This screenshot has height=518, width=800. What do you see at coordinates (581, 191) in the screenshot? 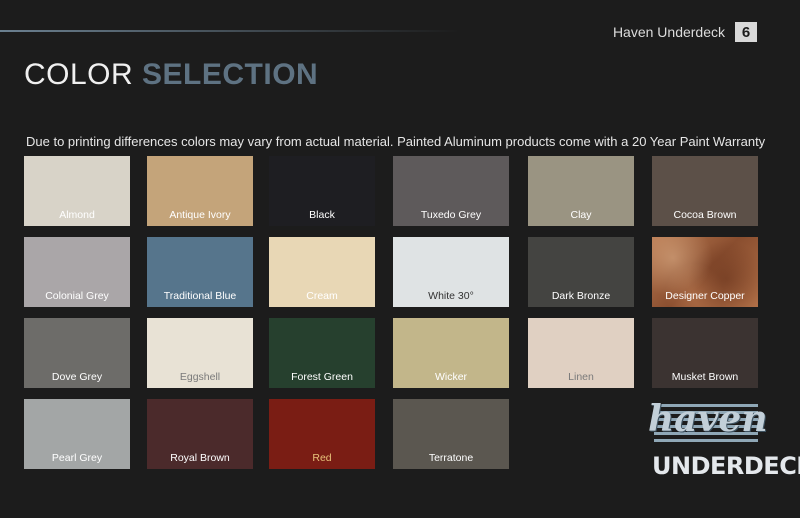
I see `swatch-clay: Clay` at bounding box center [581, 191].